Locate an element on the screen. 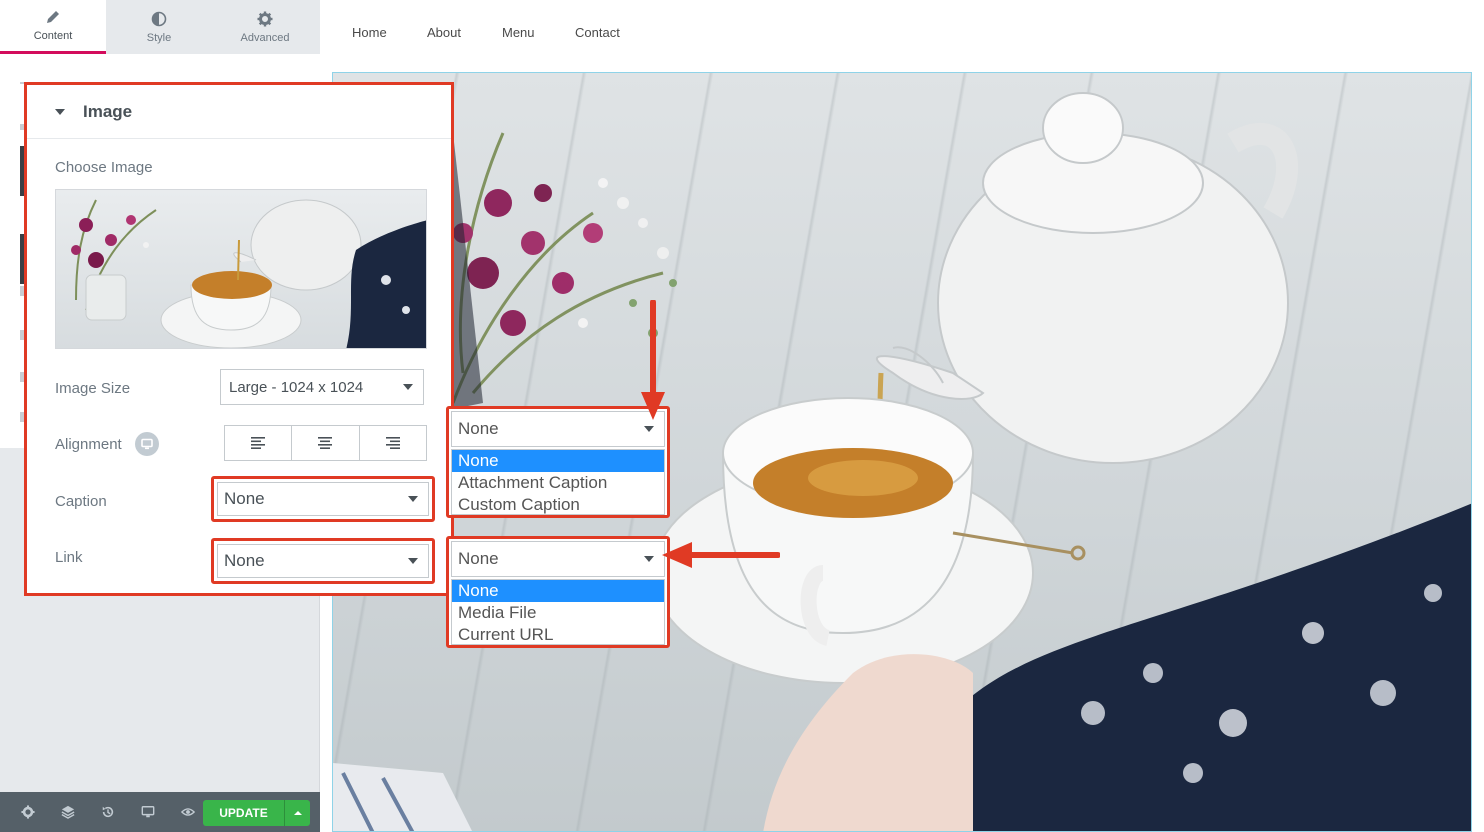 The height and width of the screenshot is (832, 1484). align-right-icon is located at coordinates (392, 443).